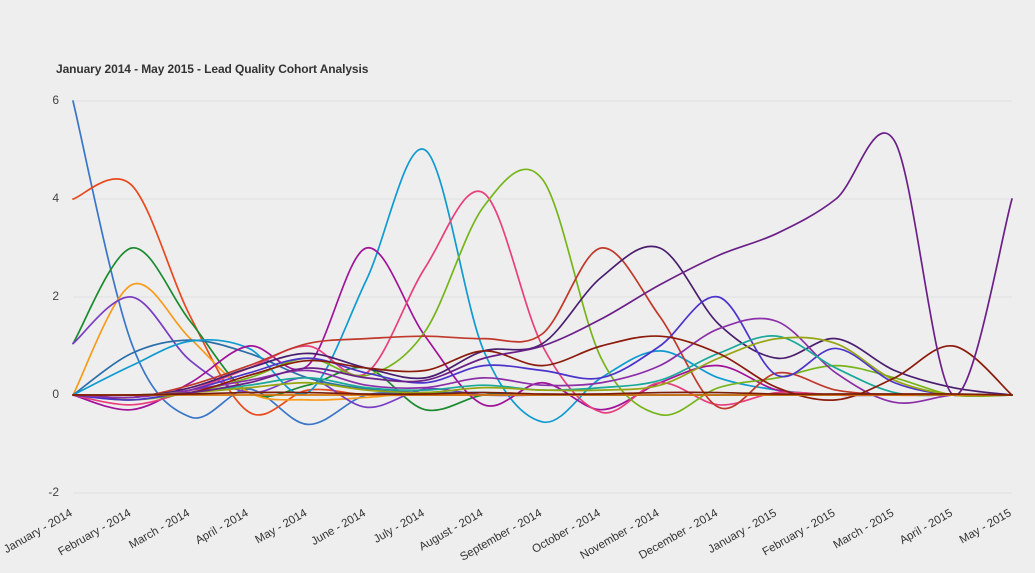  I want to click on x-axis-tick-label: July - 2014, so click(399, 526).